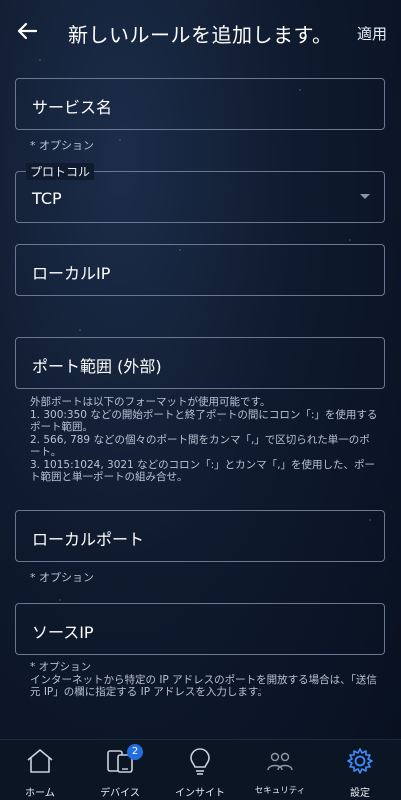  I want to click on protocol-legend: プロトコル, so click(60, 171).